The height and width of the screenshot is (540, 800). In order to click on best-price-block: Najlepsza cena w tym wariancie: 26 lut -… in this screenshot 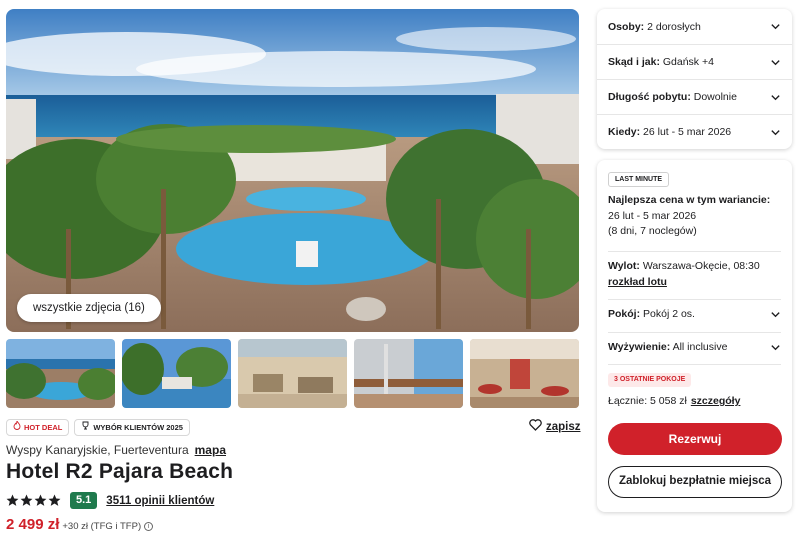, I will do `click(697, 216)`.